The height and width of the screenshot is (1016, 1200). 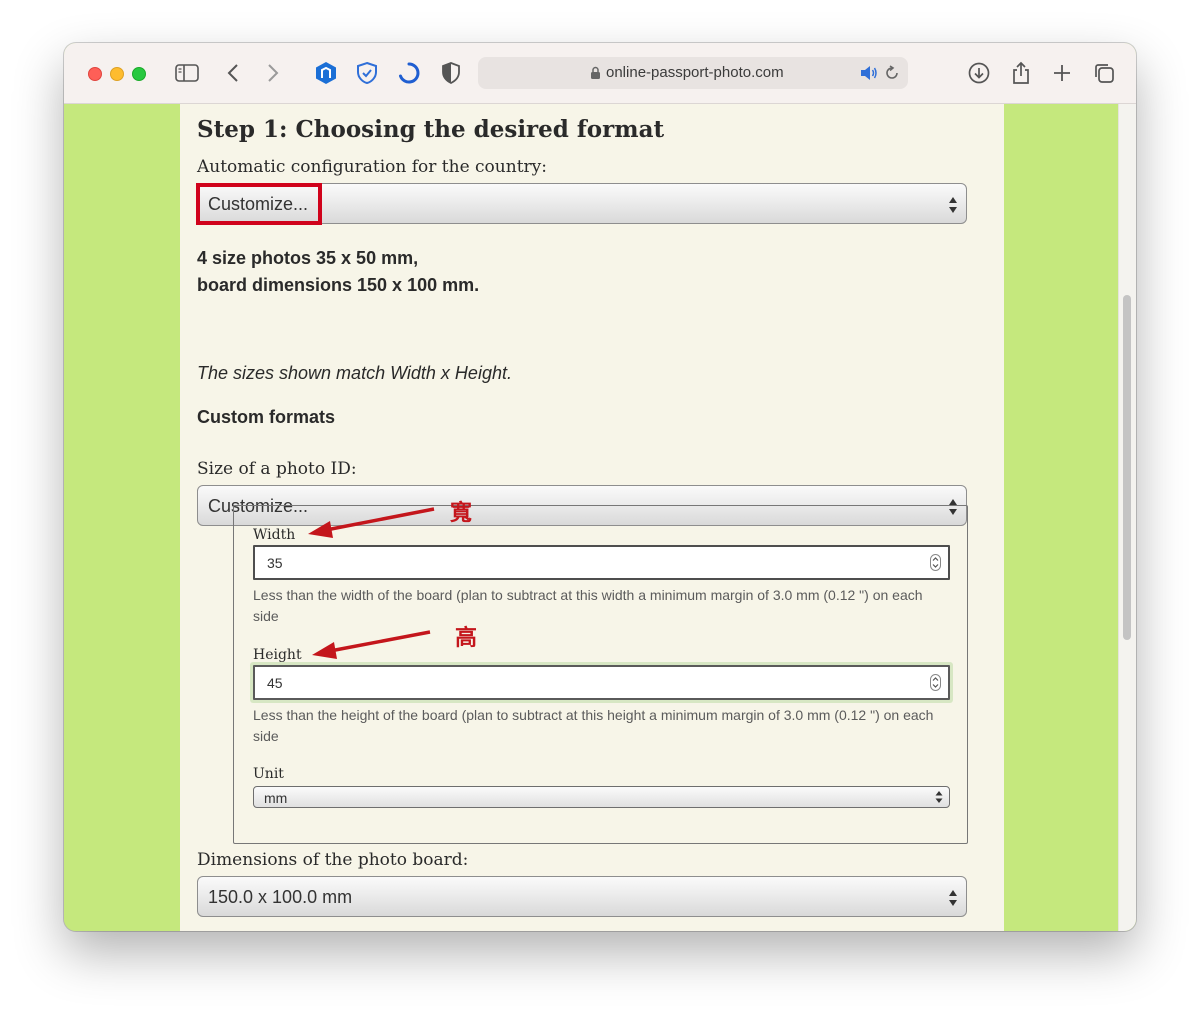 I want to click on url-text: online-passport-photo.com, so click(x=695, y=72).